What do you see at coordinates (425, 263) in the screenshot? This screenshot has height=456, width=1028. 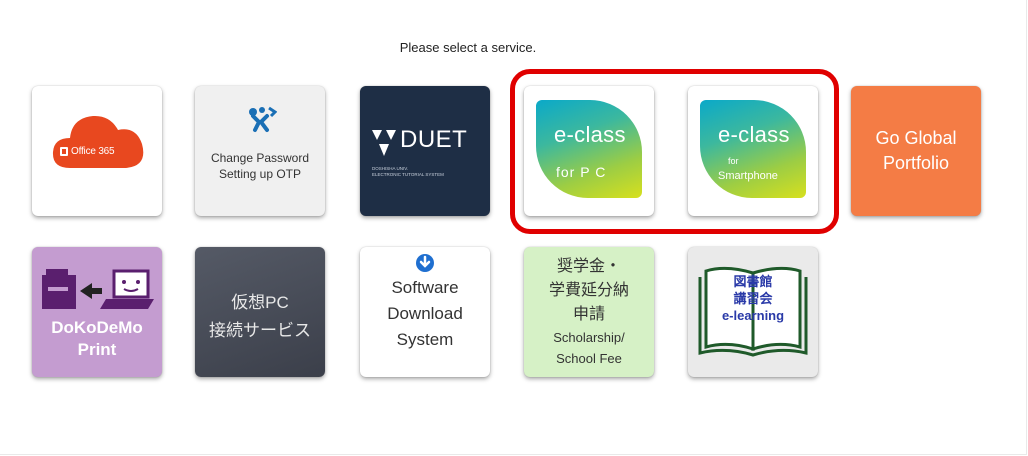 I see `download-arrow-icon` at bounding box center [425, 263].